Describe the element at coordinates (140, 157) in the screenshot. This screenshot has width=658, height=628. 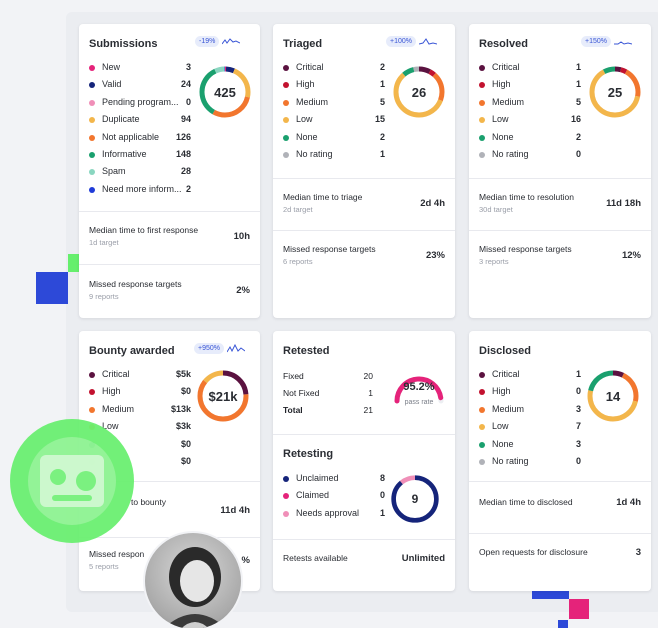
I see `legend-item: Informative 148` at that location.